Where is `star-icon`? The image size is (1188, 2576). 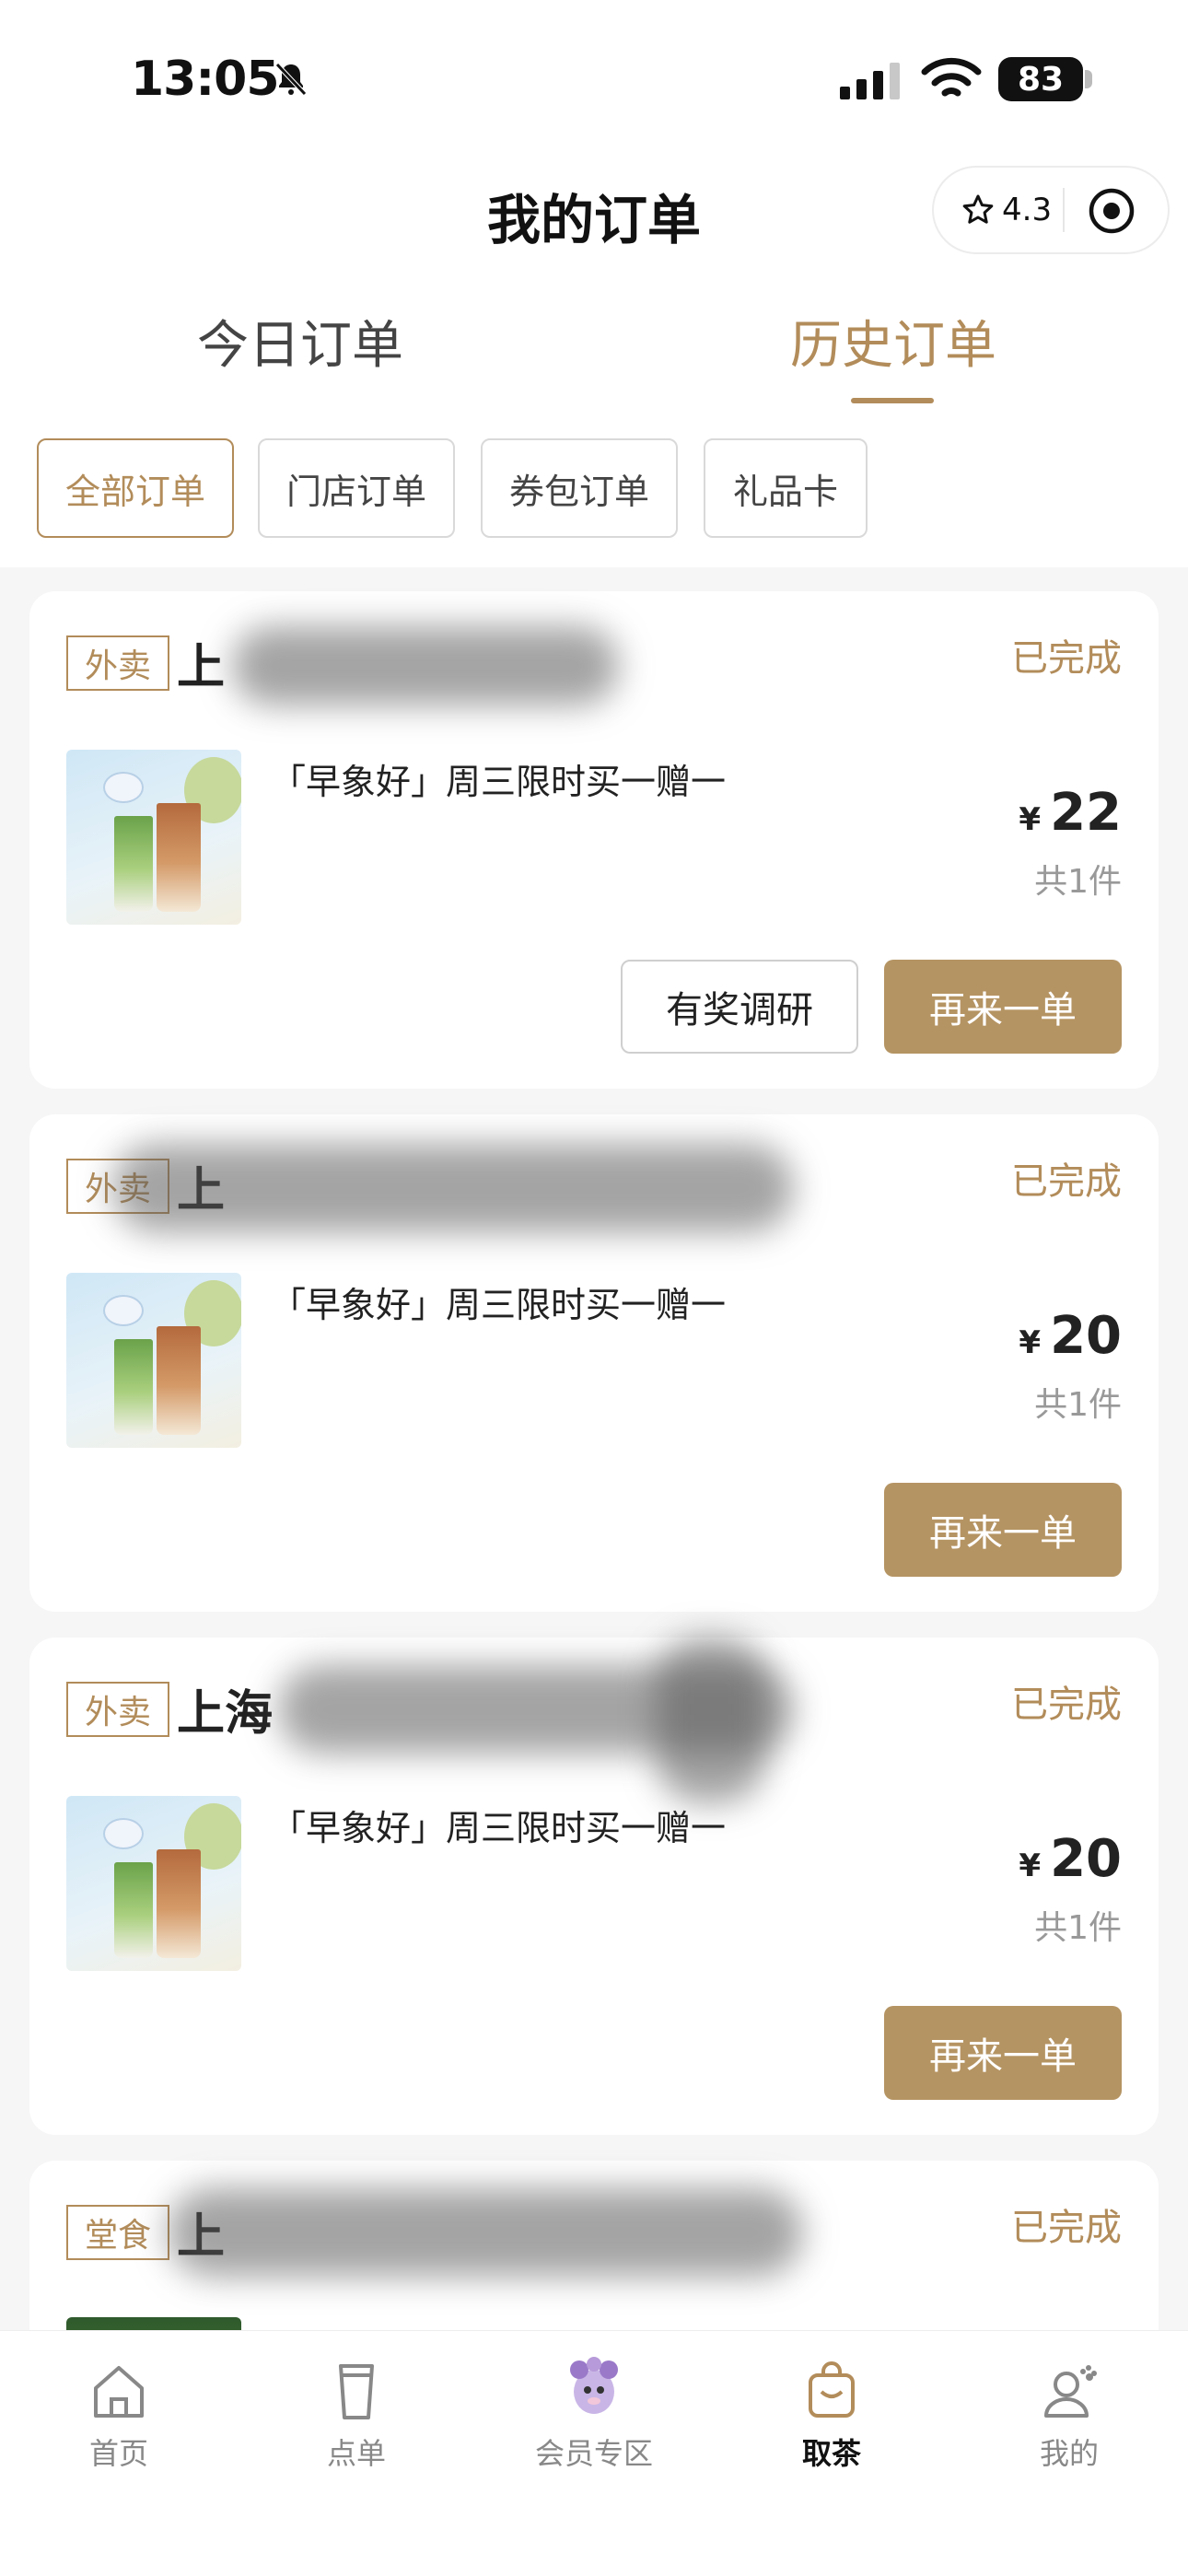
star-icon is located at coordinates (978, 210).